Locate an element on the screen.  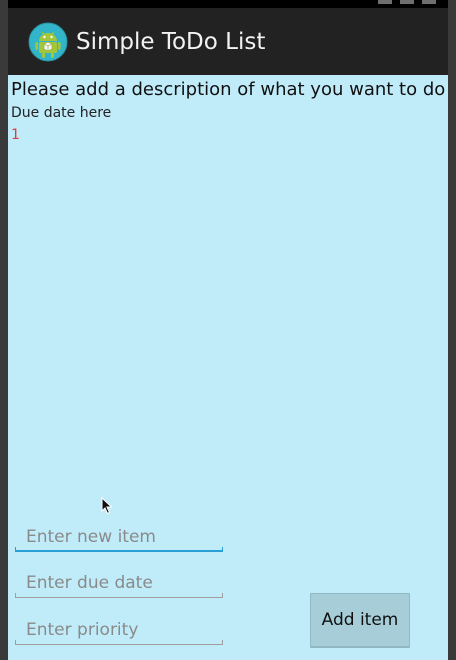
app-title: Simple ToDo List is located at coordinates (171, 41).